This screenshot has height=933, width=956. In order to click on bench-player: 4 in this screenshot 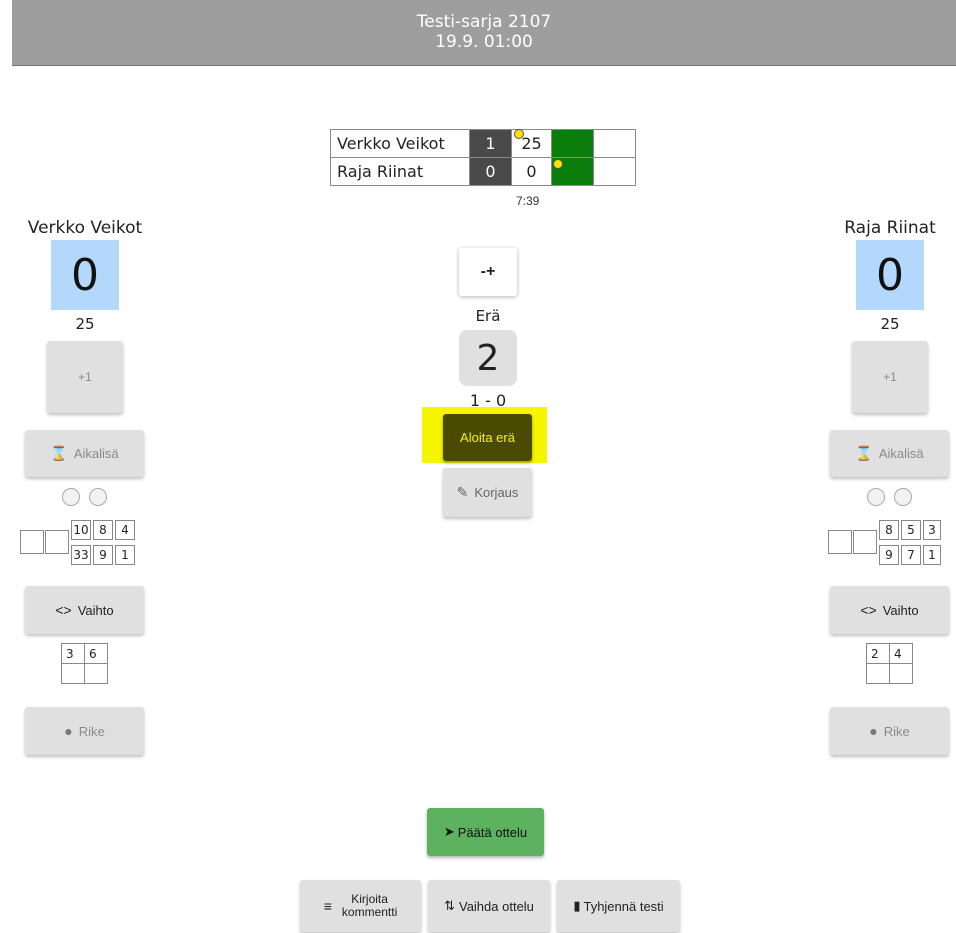, I will do `click(901, 653)`.